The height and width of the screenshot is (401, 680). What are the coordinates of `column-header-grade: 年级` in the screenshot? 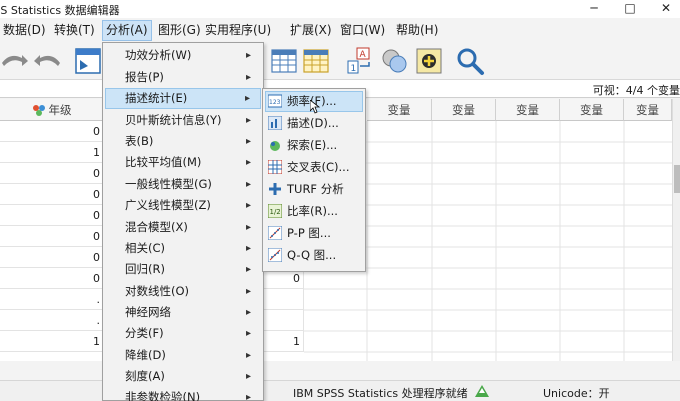 It's located at (52, 110).